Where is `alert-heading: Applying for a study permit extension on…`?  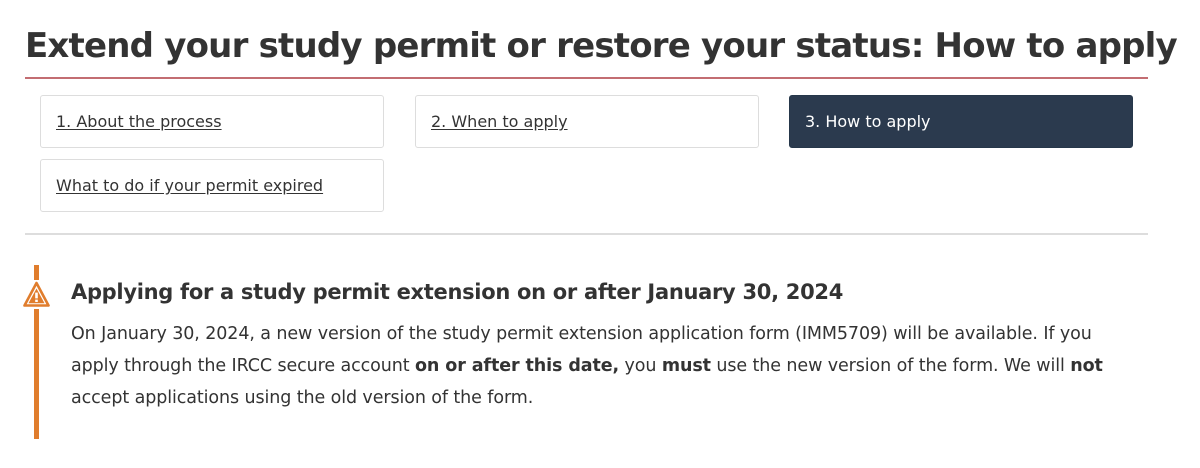
alert-heading: Applying for a study permit extension on… is located at coordinates (457, 292).